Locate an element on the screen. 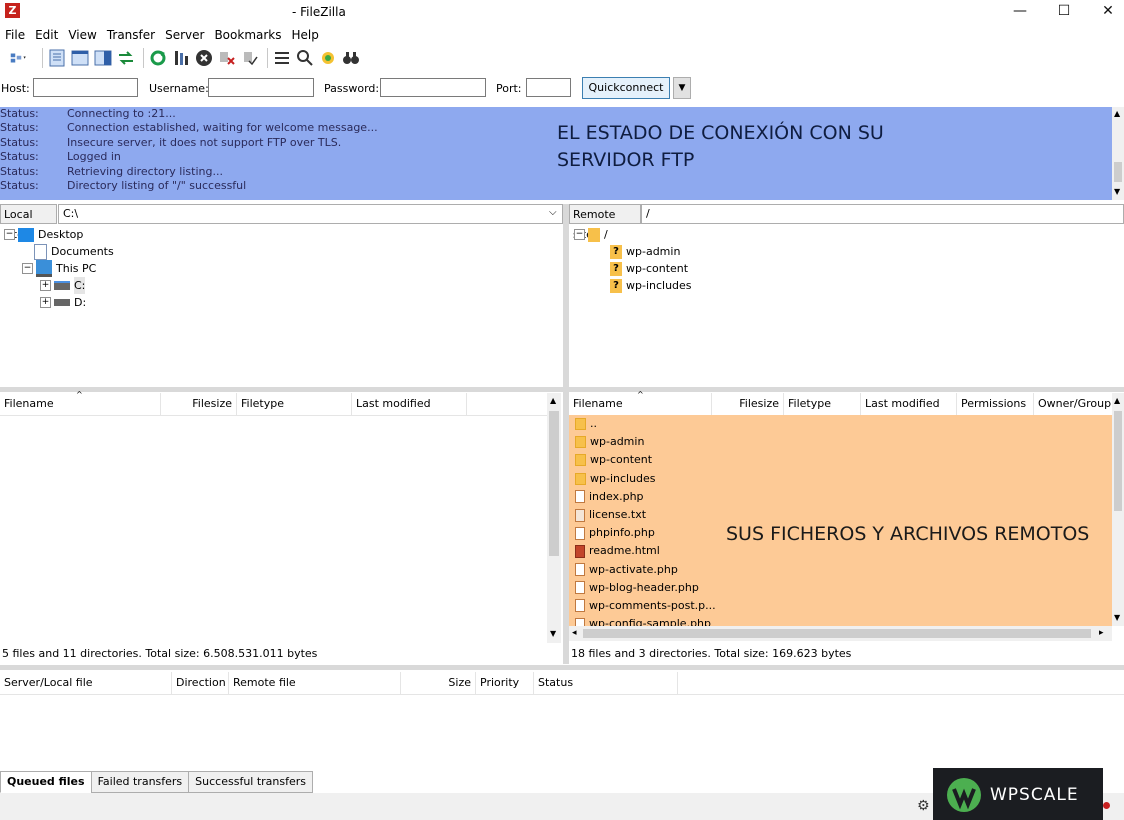  toggle-transfer-queue-icon is located at coordinates (126, 58).